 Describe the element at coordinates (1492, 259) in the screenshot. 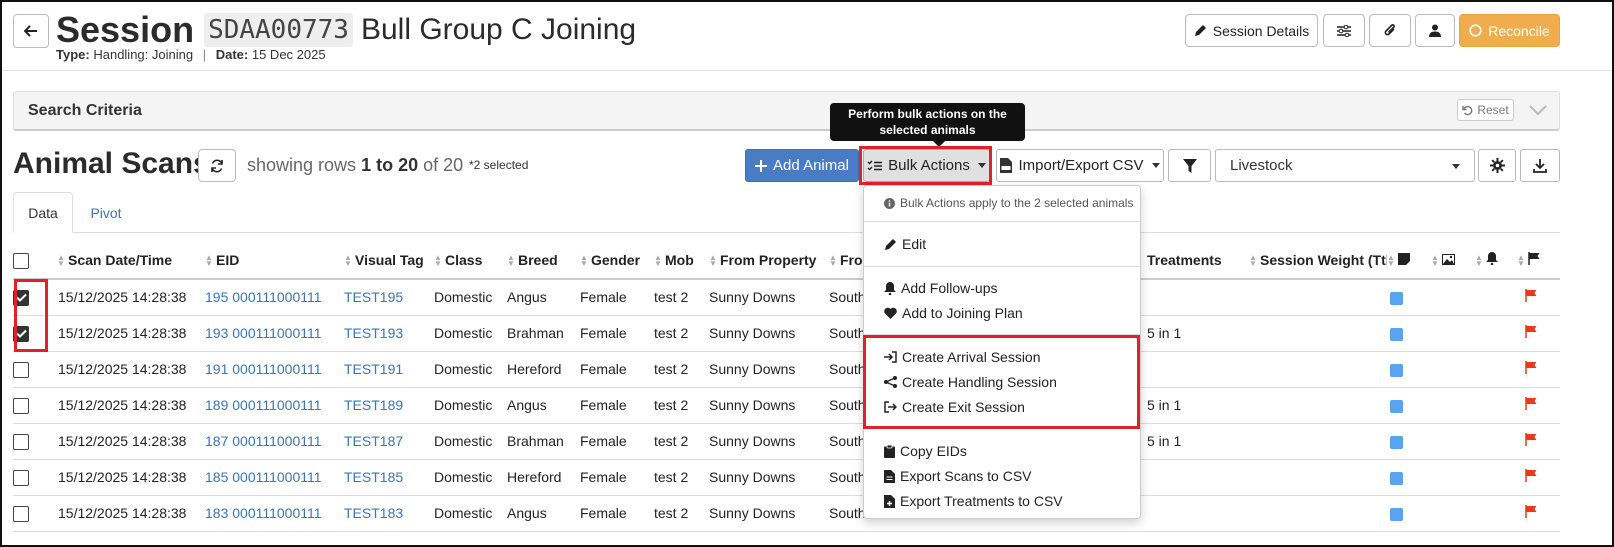

I see `bell-icon` at that location.